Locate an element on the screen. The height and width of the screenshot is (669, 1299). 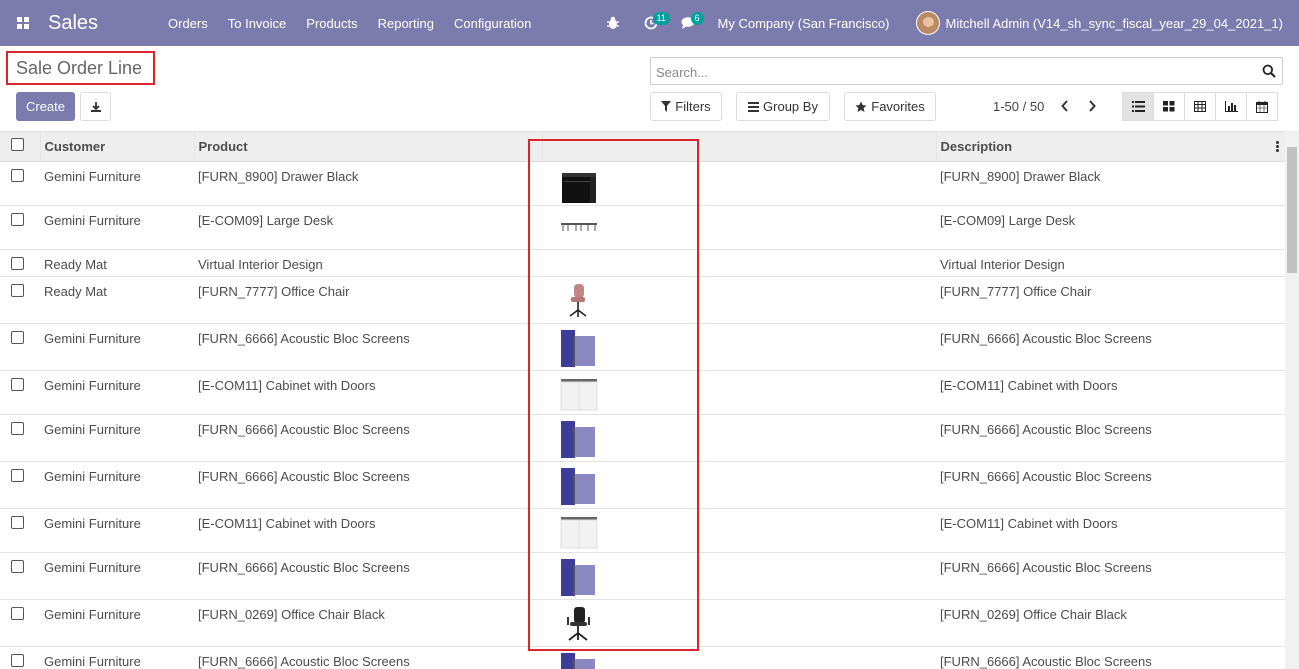
product-cell: [FURN_0269] Office Chair Black is located at coordinates (368, 623).